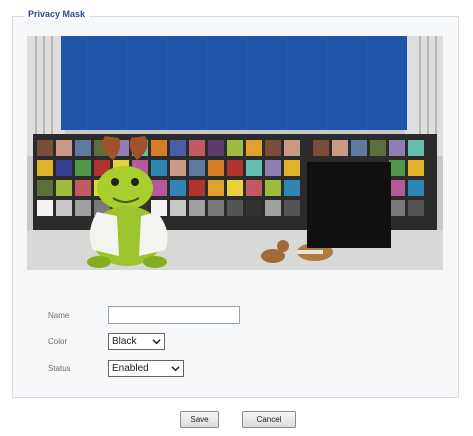 The width and height of the screenshot is (473, 436). I want to click on privacy-mask-region, so click(349, 205).